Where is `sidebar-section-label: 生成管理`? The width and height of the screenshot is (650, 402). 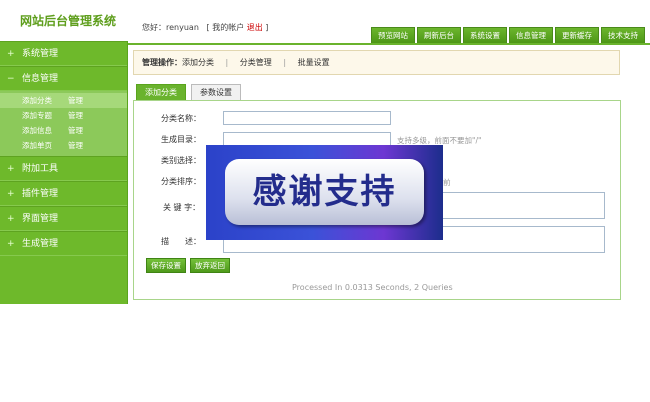
sidebar-section-label: 生成管理 is located at coordinates (40, 244).